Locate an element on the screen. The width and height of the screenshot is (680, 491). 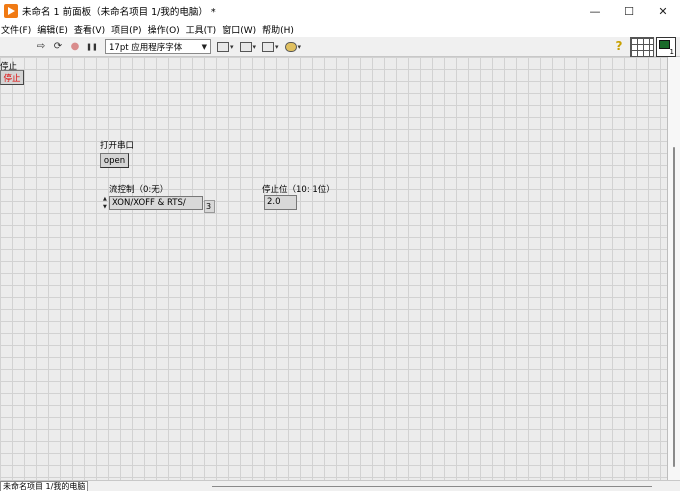
abort-execution-icon: ● is located at coordinates (75, 47).